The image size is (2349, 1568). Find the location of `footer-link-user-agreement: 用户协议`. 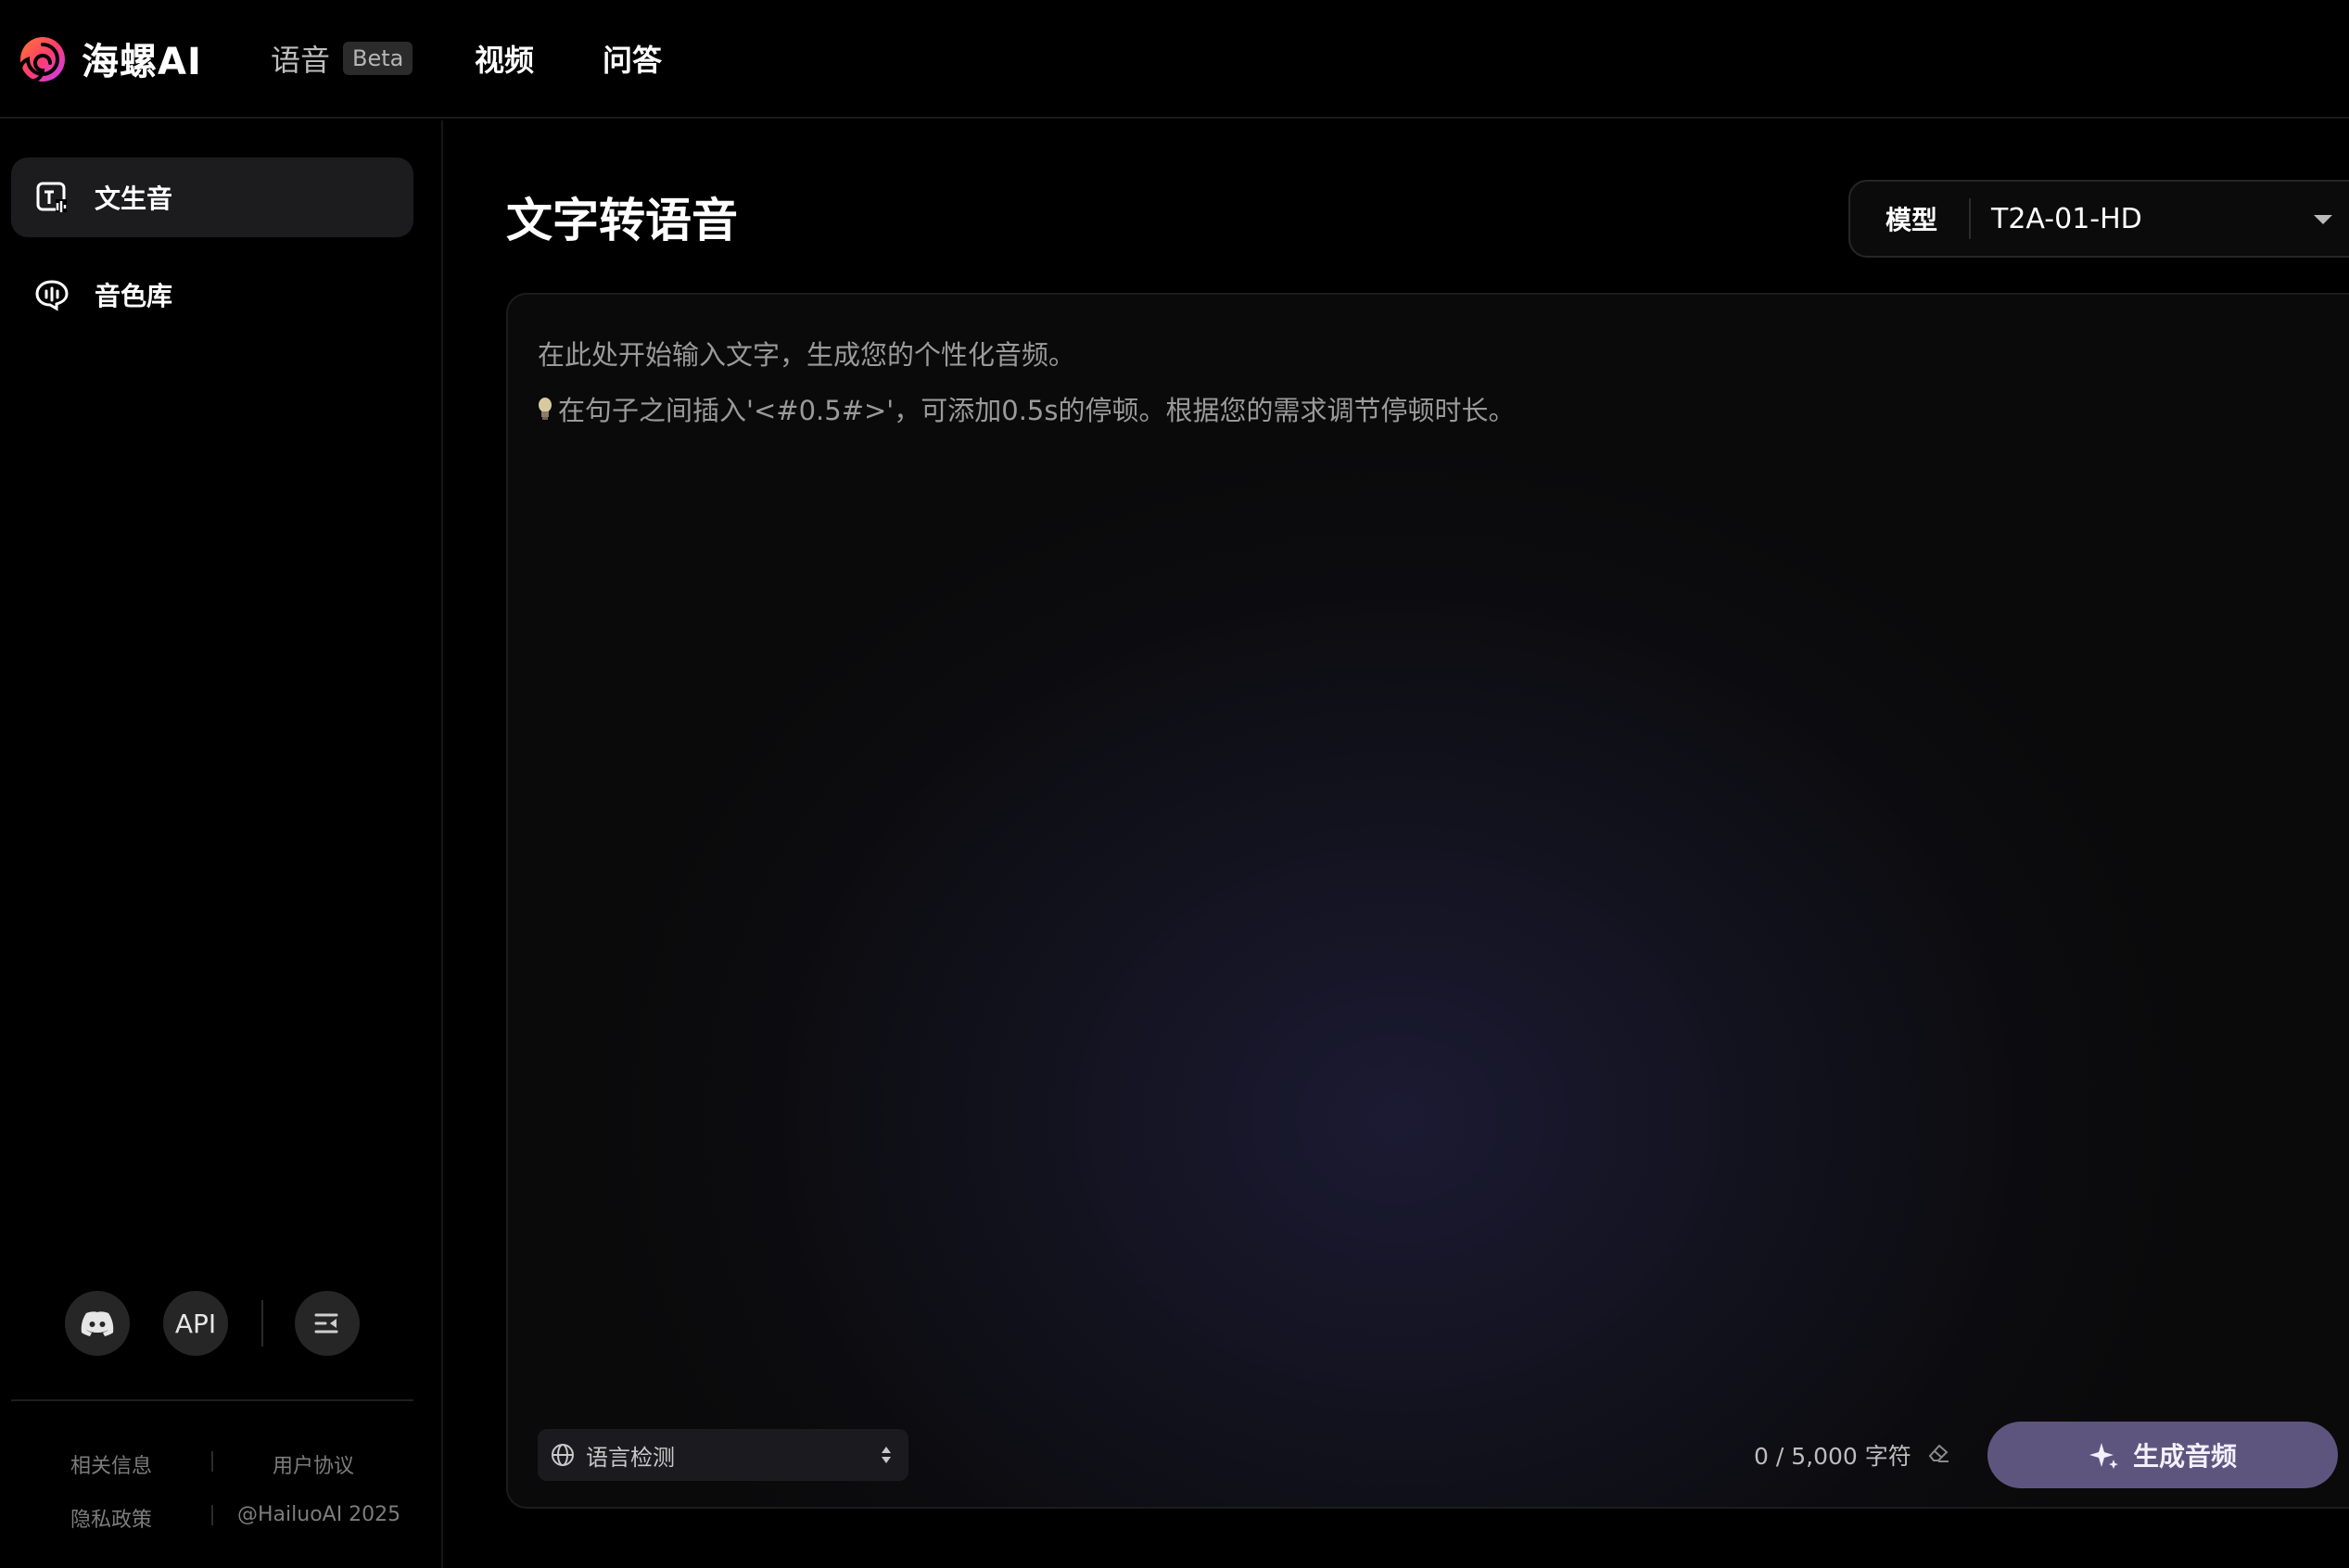

footer-link-user-agreement: 用户协议 is located at coordinates (313, 1464).